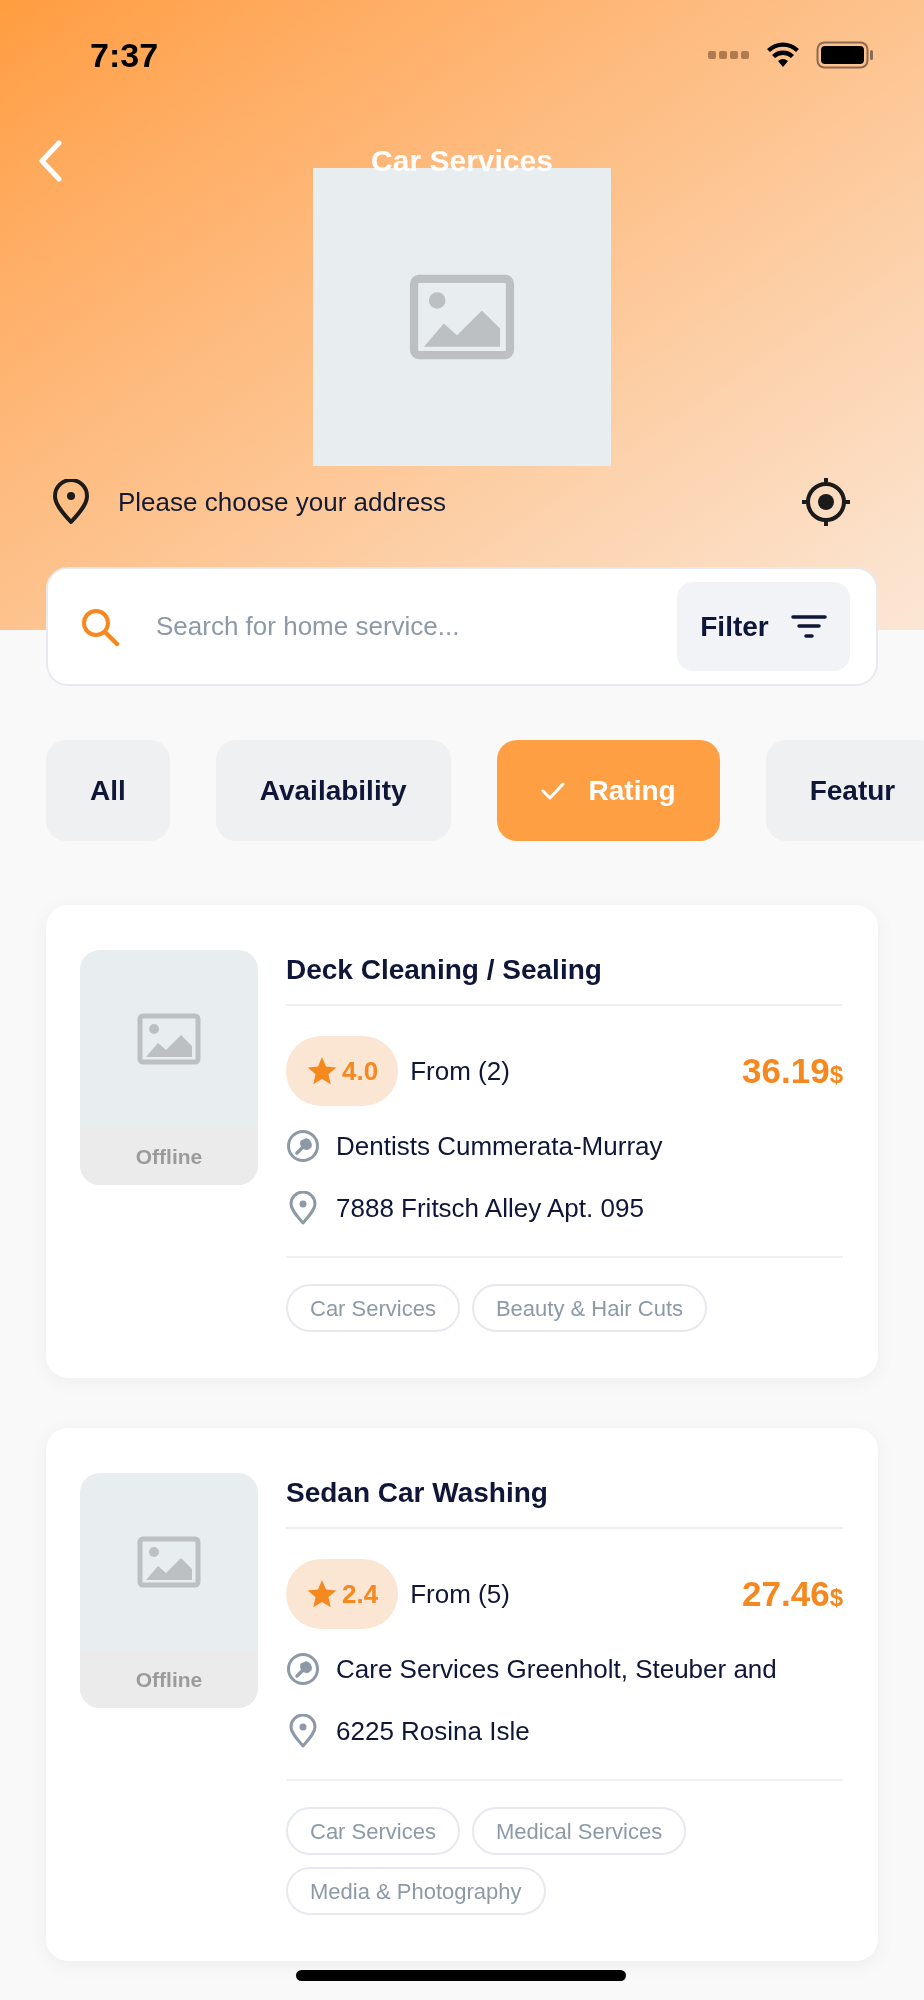  I want to click on service-title: Deck Cleaning / Sealing, so click(444, 970).